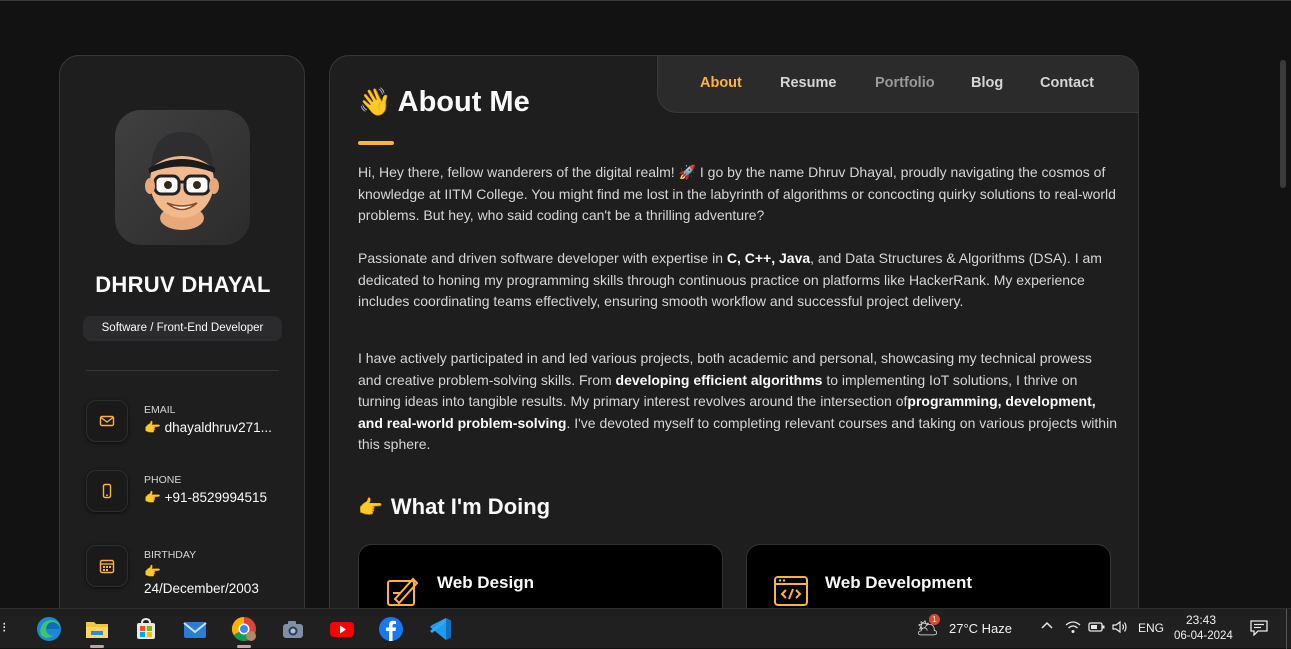  Describe the element at coordinates (244, 629) in the screenshot. I see `chrome-icon` at that location.